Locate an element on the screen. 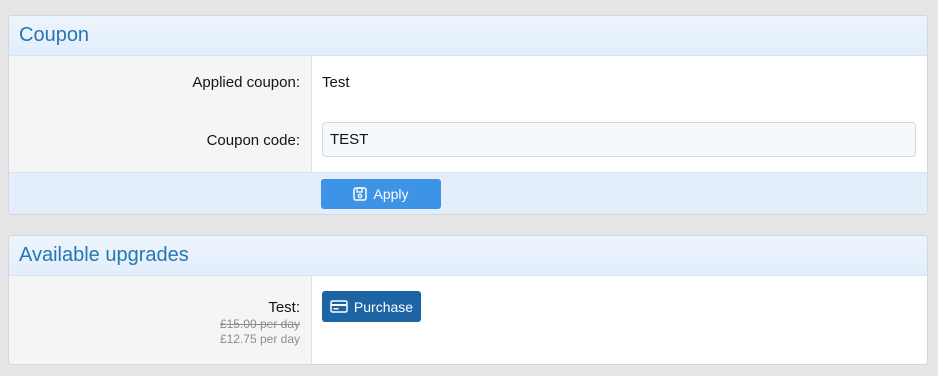  upgrades-title: Available upgrades is located at coordinates (104, 255).